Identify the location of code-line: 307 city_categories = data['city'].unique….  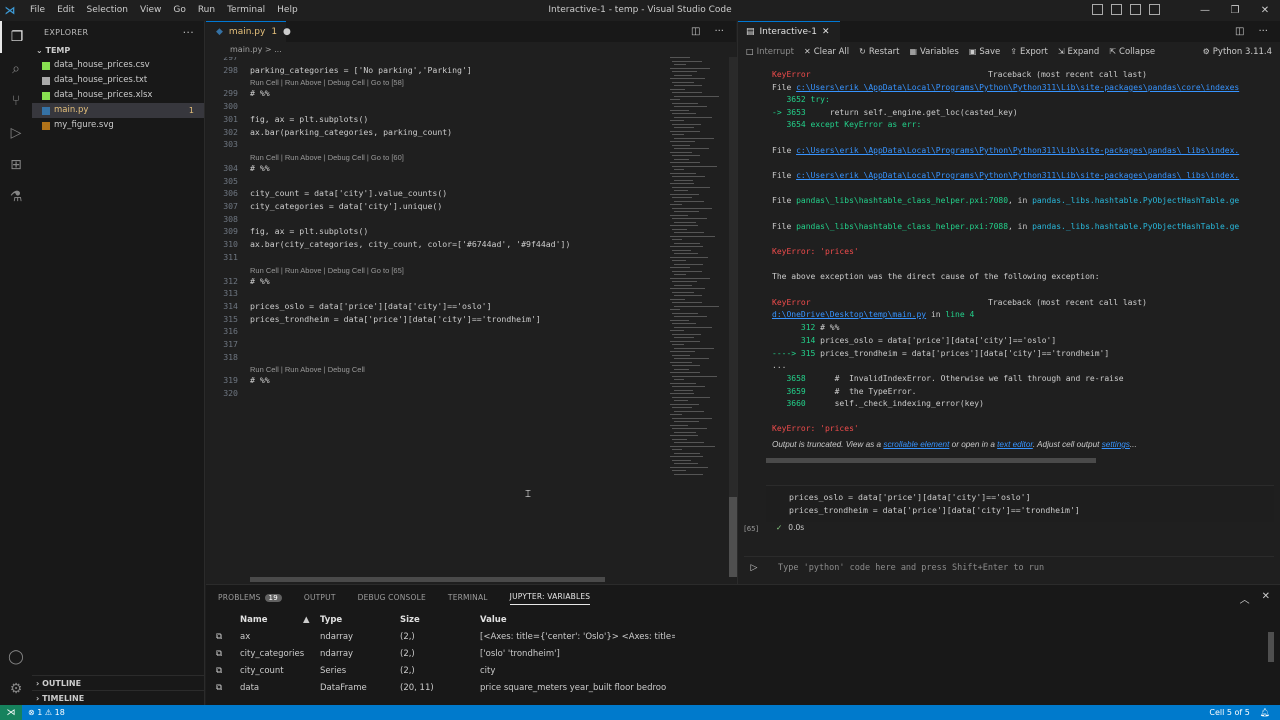
(436, 206).